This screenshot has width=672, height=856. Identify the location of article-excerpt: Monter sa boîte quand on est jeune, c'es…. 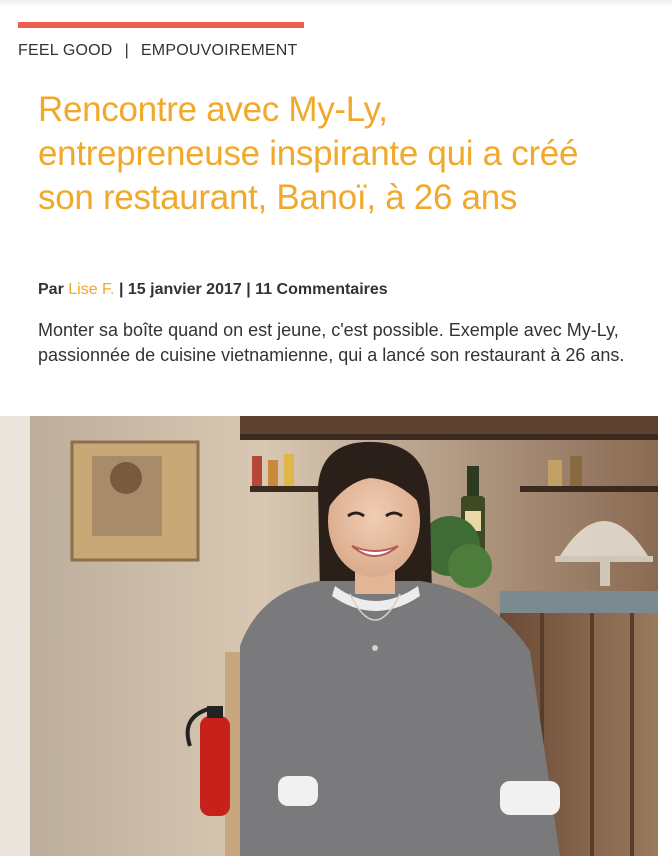
(331, 342).